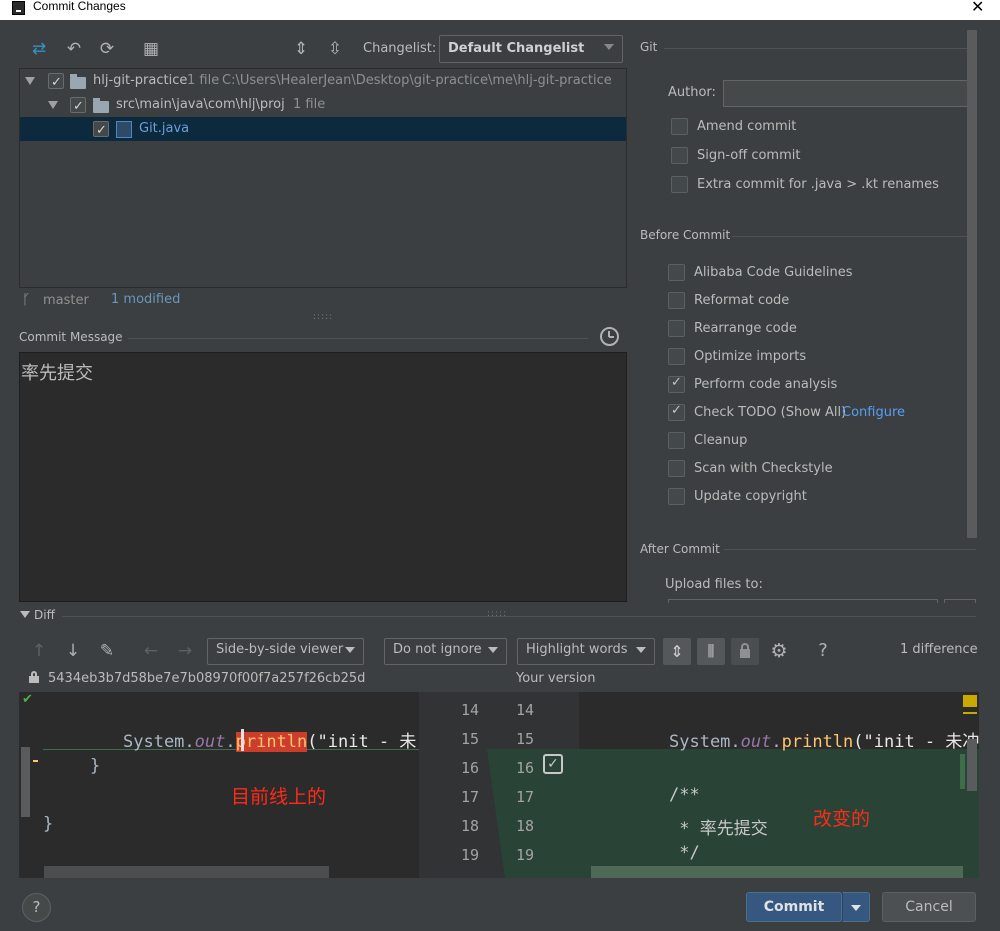  What do you see at coordinates (676, 384) in the screenshot?
I see `code-analysis-checkbox` at bounding box center [676, 384].